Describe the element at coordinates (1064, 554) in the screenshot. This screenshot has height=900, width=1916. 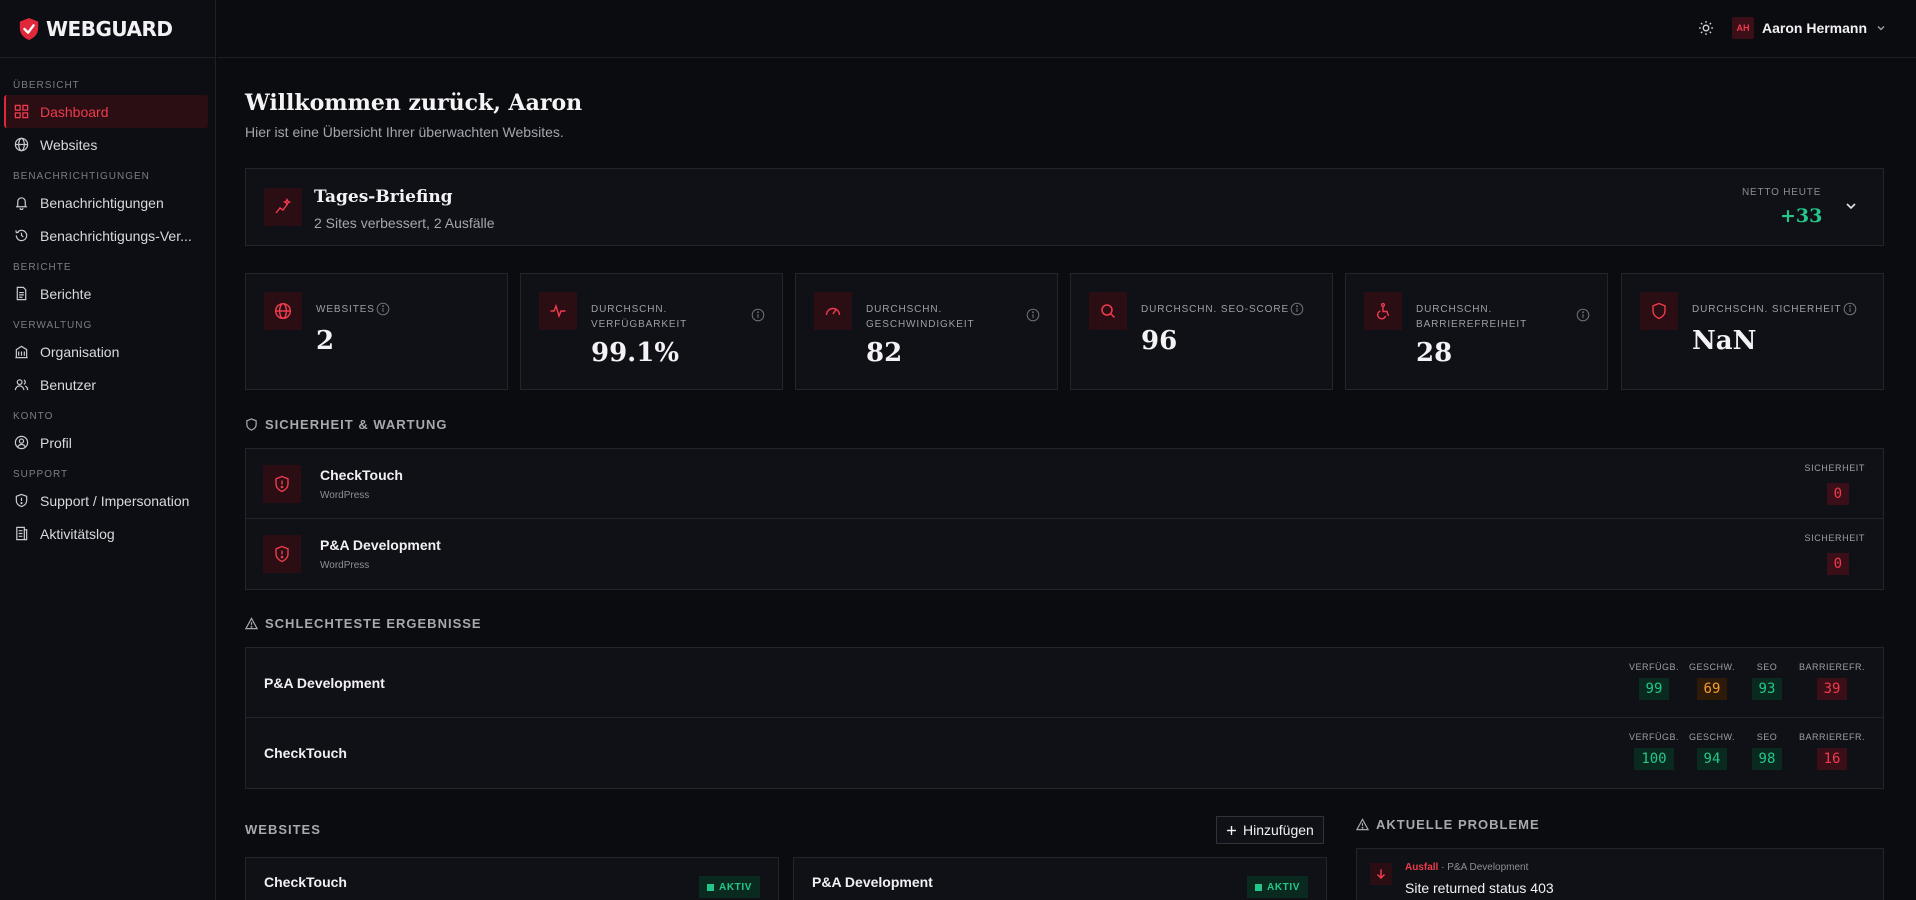
I see `list-item: P&A Development WordPress SICHERHEIT 0` at that location.